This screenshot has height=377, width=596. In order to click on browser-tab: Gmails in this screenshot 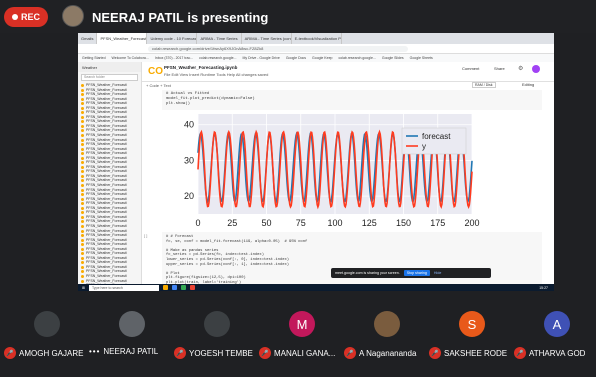, I will do `click(88, 38)`.